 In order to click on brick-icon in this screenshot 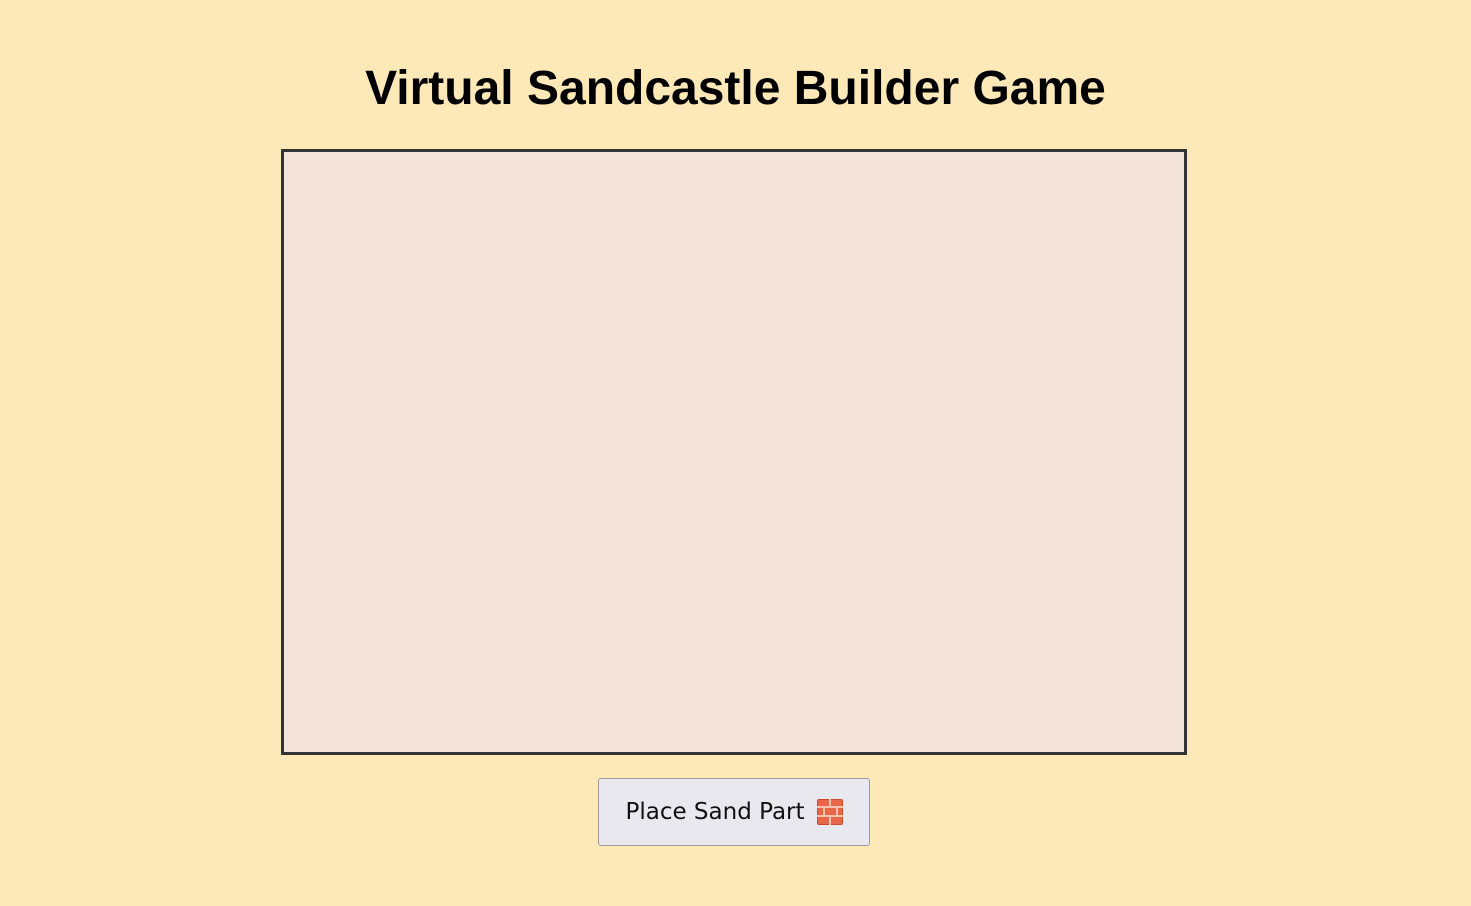, I will do `click(829, 812)`.